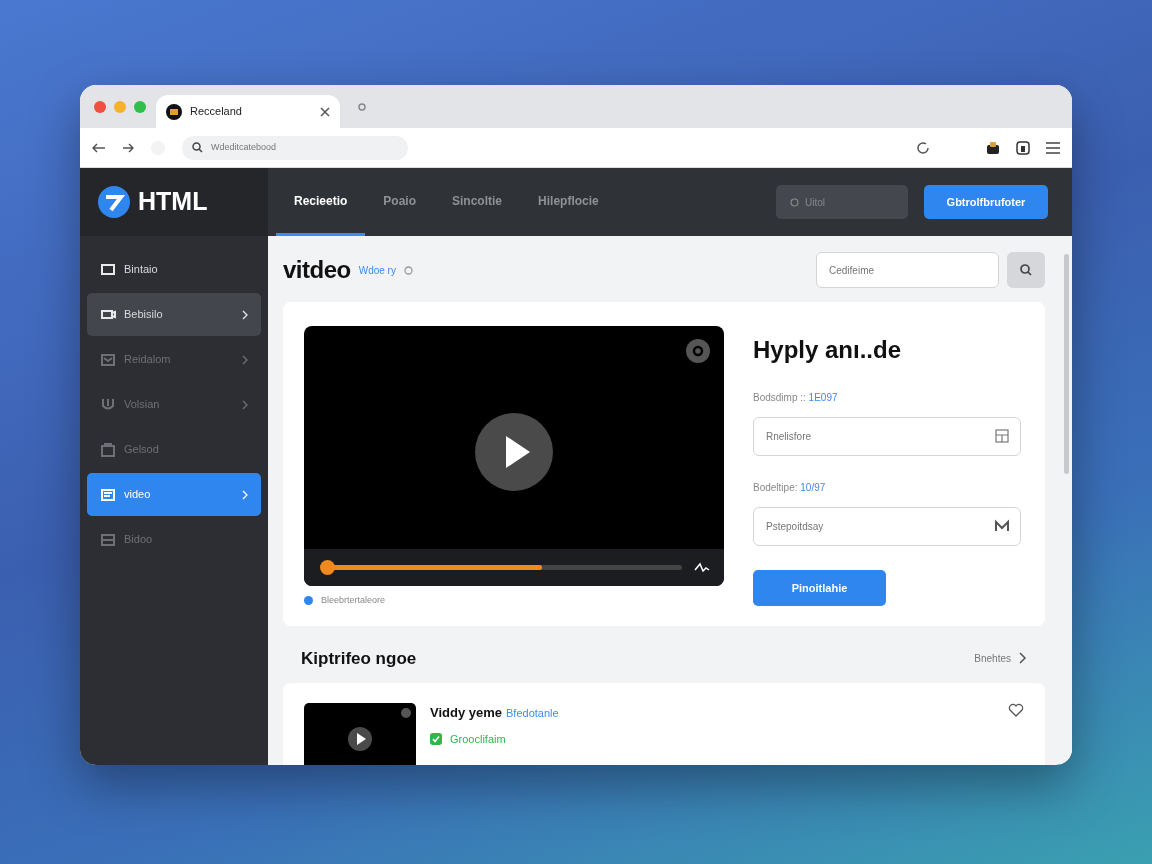 Image resolution: width=1152 pixels, height=864 pixels. Describe the element at coordinates (923, 147) in the screenshot. I see `reload-icon` at that location.